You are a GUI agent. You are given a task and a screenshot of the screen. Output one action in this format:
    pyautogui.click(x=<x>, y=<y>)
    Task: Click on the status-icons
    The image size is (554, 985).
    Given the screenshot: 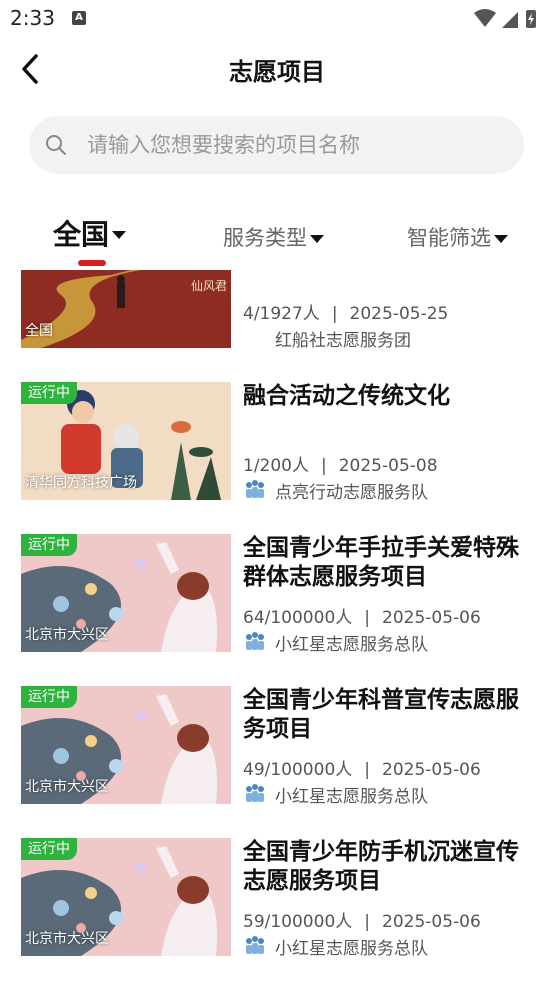 What is the action you would take?
    pyautogui.click(x=505, y=18)
    